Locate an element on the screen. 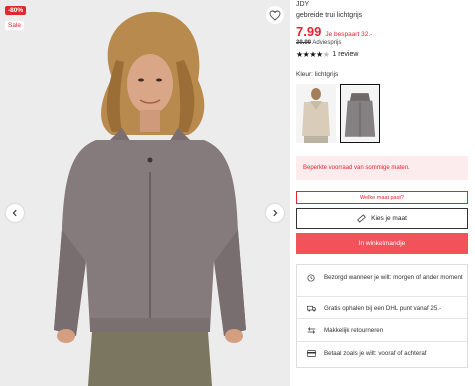 The width and height of the screenshot is (475, 386). review-count: 1 review is located at coordinates (345, 54).